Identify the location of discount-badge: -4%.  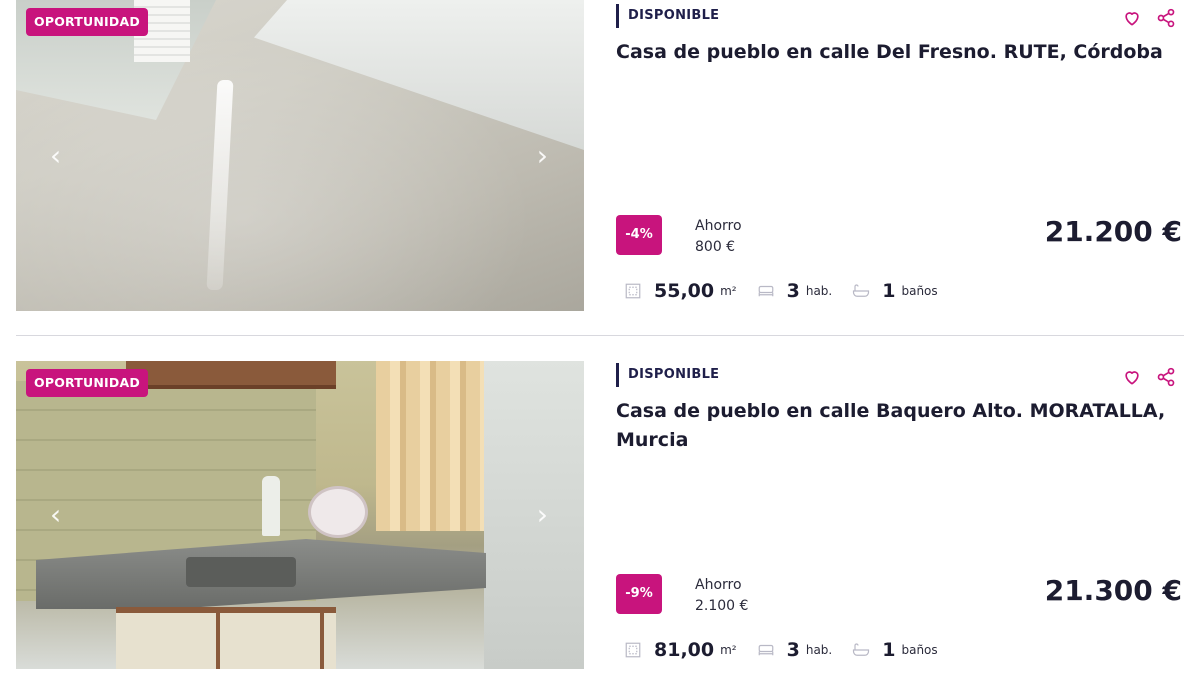
(639, 235).